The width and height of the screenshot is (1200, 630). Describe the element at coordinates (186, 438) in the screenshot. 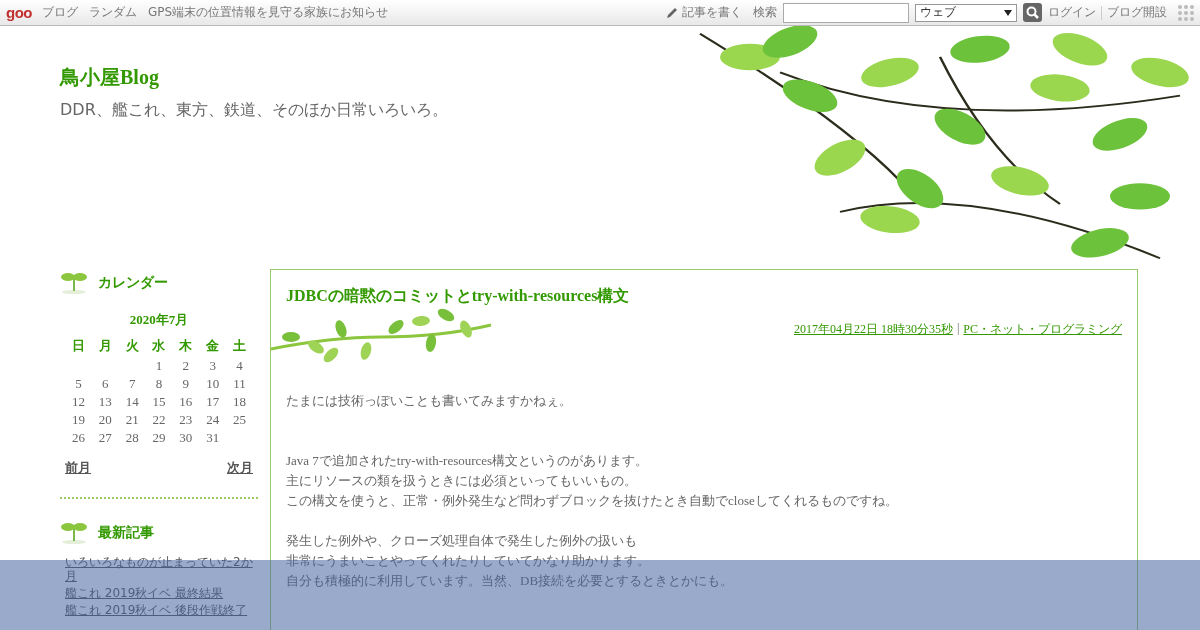

I see `calendar-day: 30` at that location.